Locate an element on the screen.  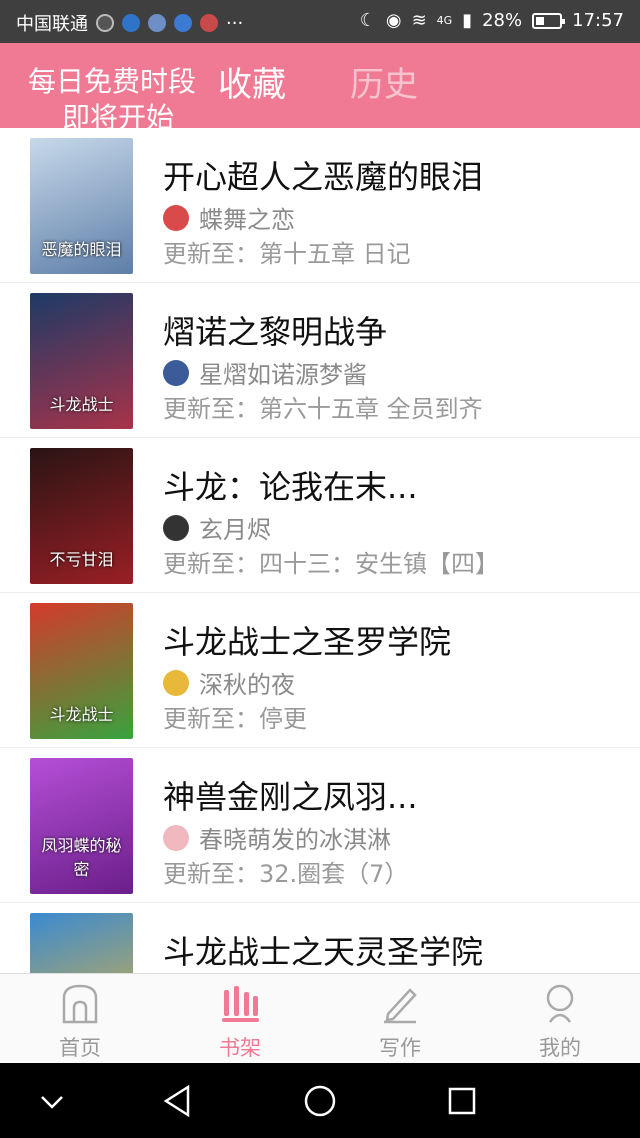
bookshelf-icon is located at coordinates (240, 1004).